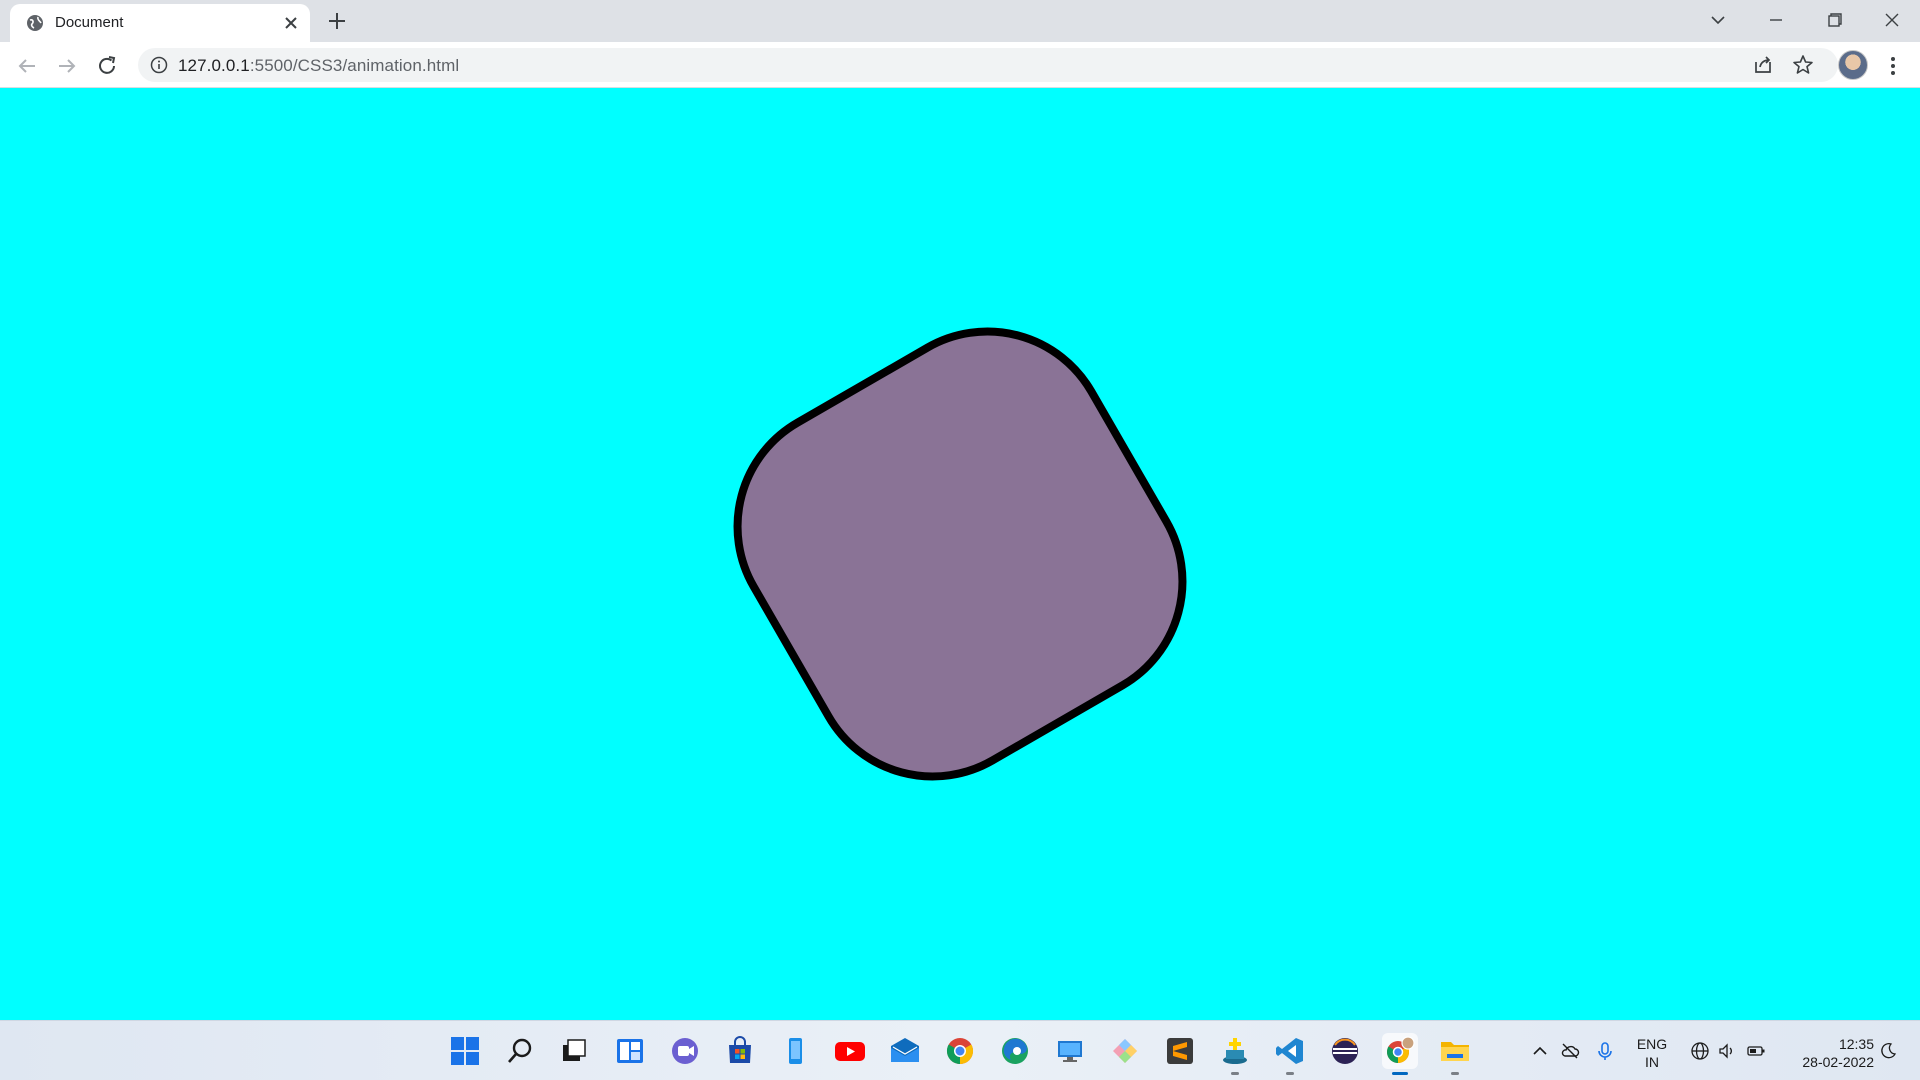  I want to click on browser-tab: Document, so click(160, 23).